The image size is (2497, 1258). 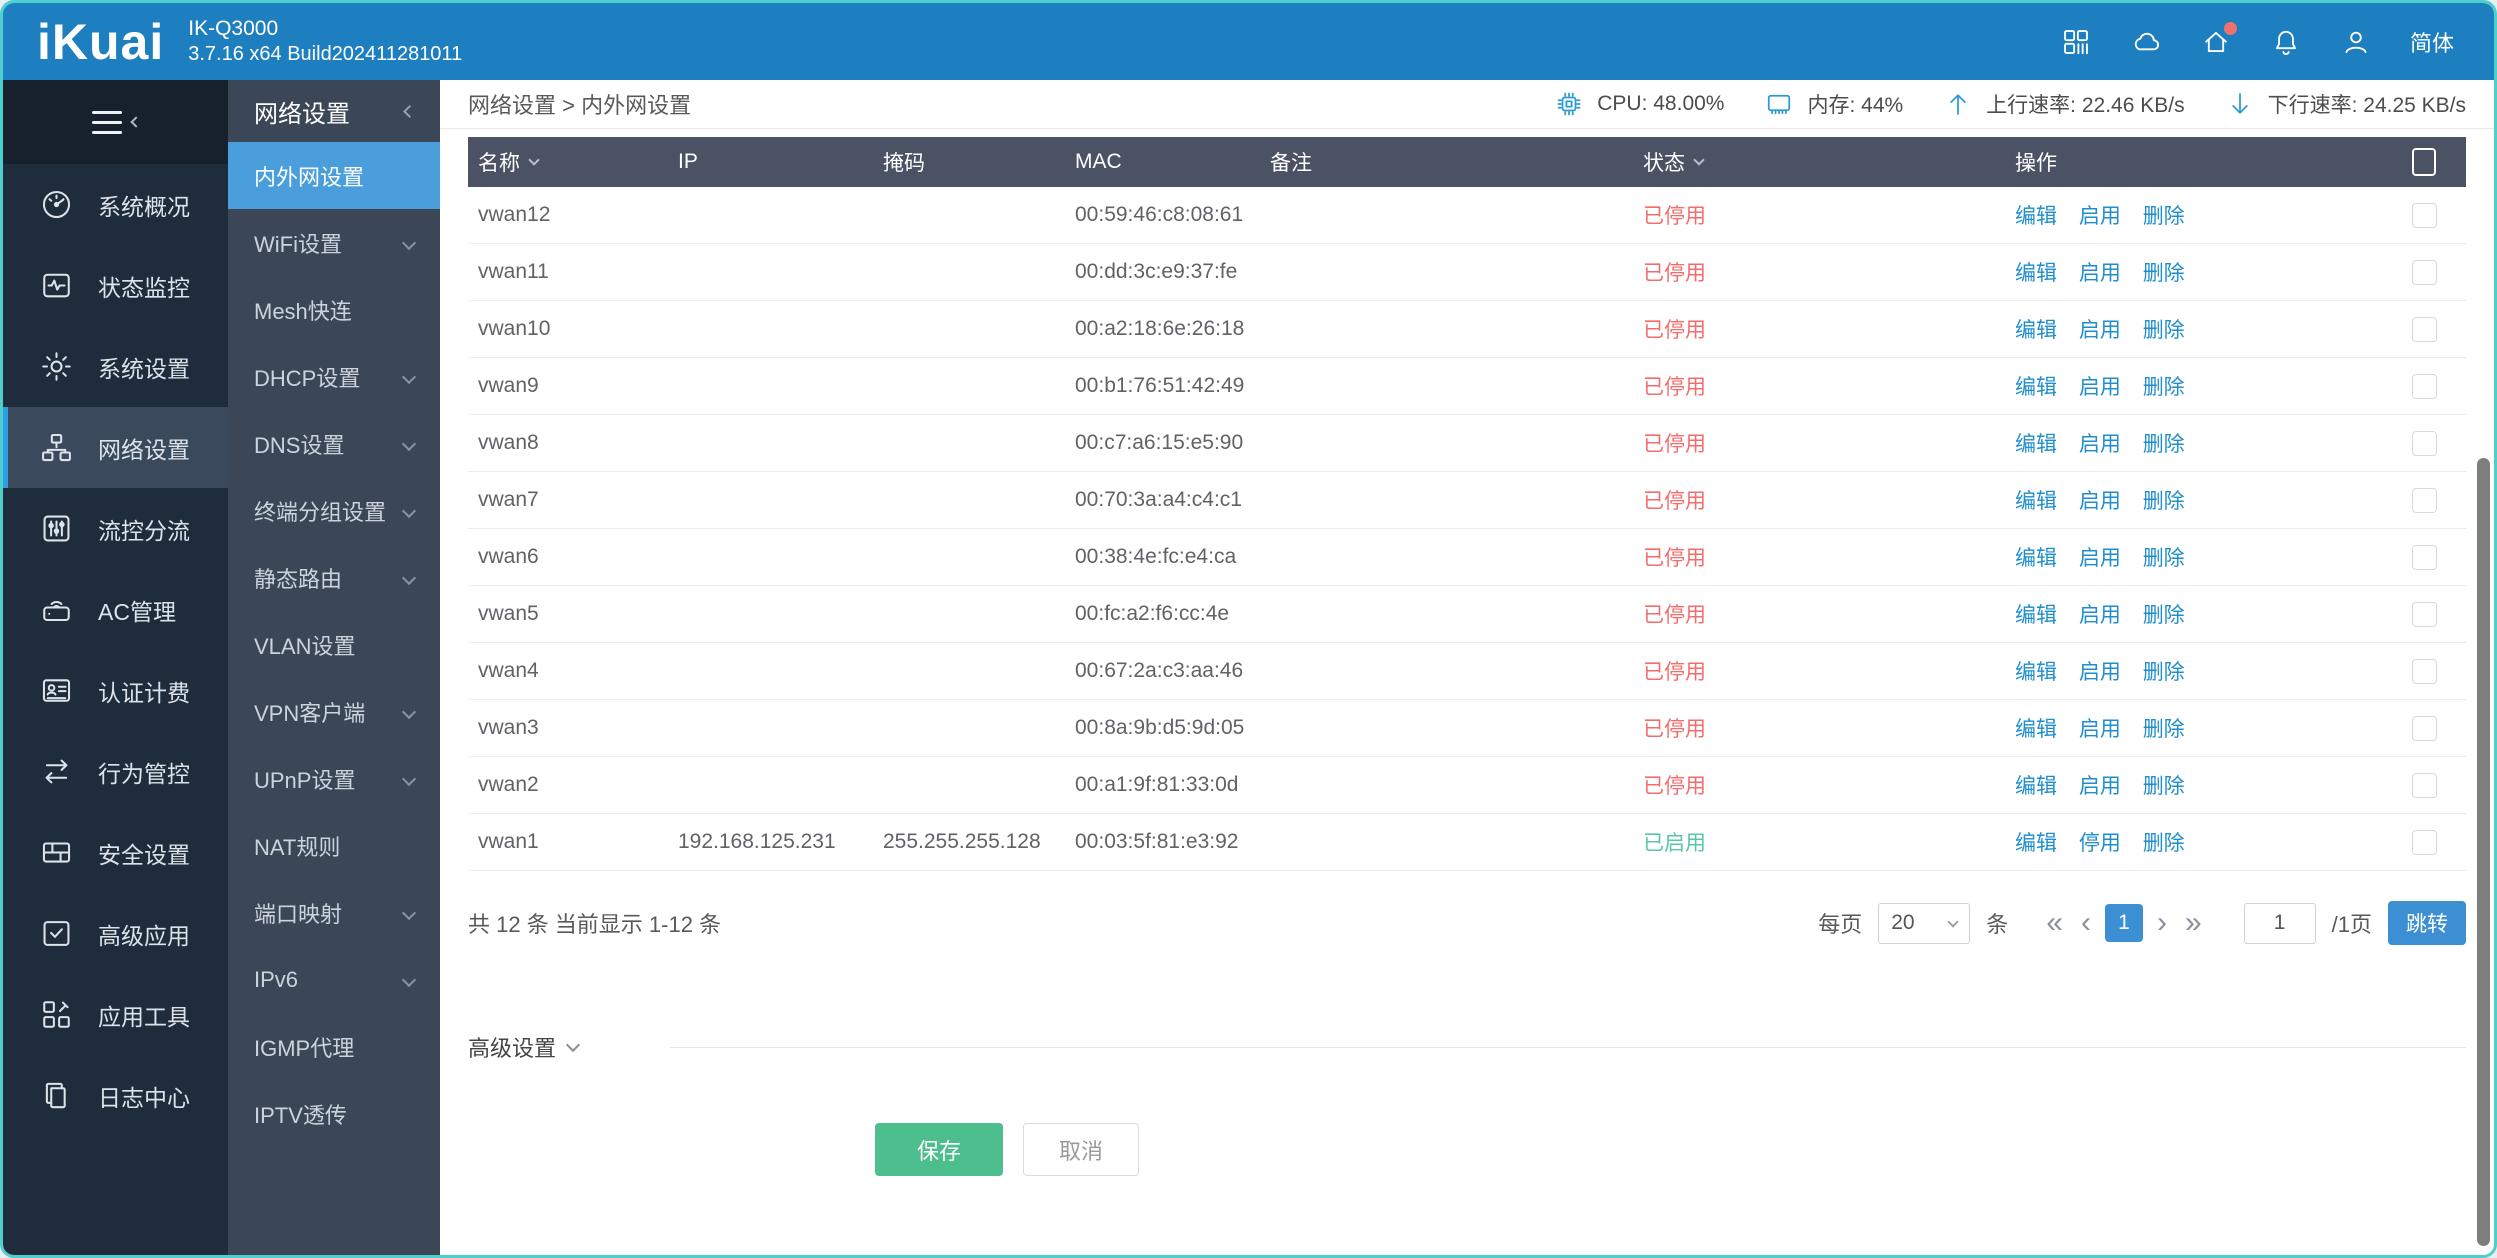 What do you see at coordinates (2424, 162) in the screenshot?
I see `select-all-checkbox` at bounding box center [2424, 162].